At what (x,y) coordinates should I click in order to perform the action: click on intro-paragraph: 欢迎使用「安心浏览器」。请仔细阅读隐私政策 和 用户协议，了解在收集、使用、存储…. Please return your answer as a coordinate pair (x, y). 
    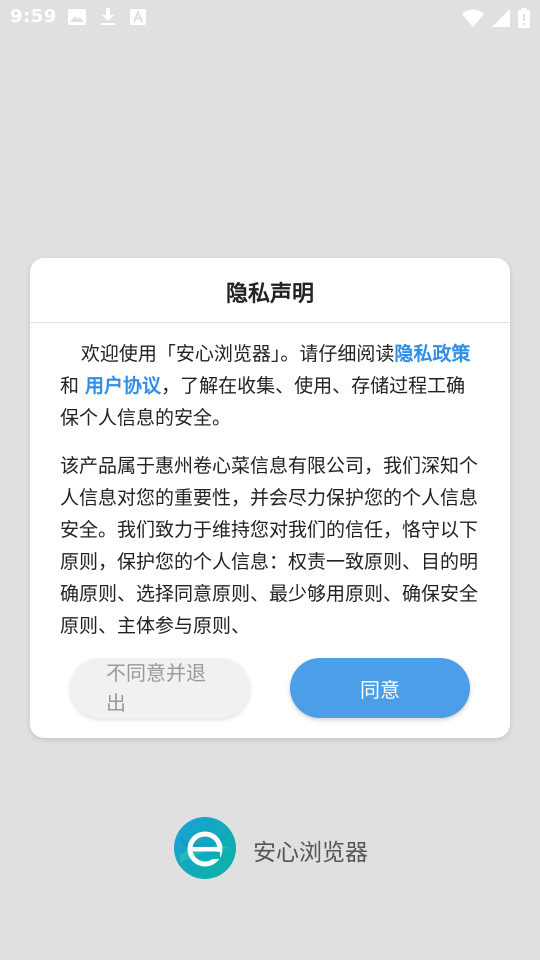
    Looking at the image, I should click on (270, 386).